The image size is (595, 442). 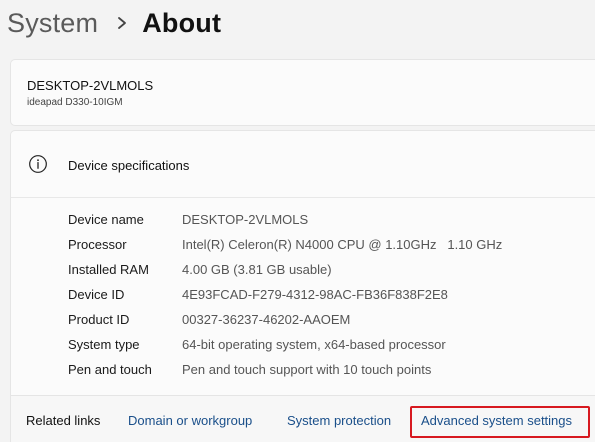 I want to click on spec-row-installed-ram: Installed RAM 4.00 GB (3.81 GB usable), so click(x=328, y=269).